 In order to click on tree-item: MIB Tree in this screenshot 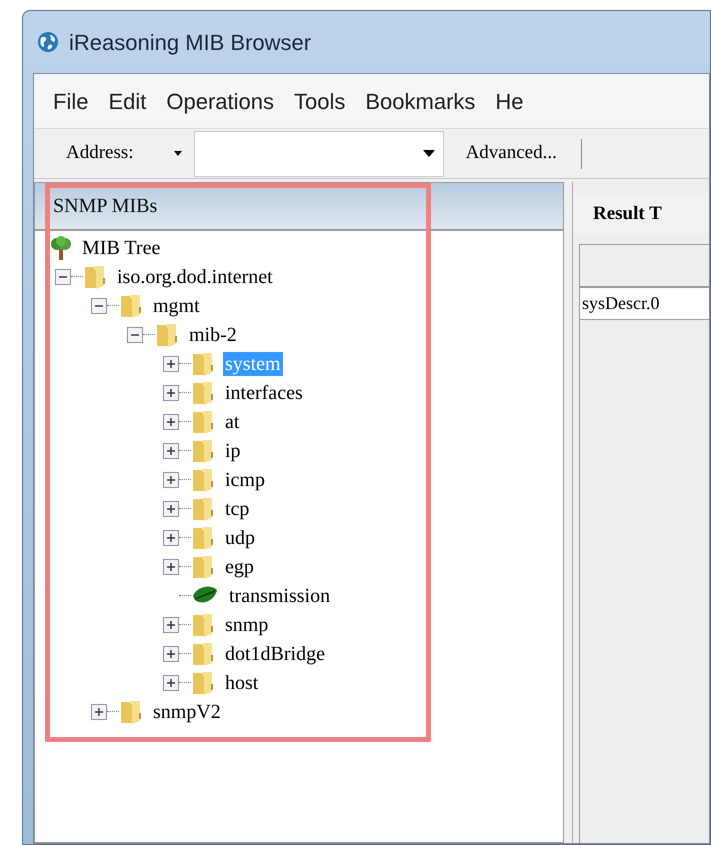, I will do `click(121, 248)`.